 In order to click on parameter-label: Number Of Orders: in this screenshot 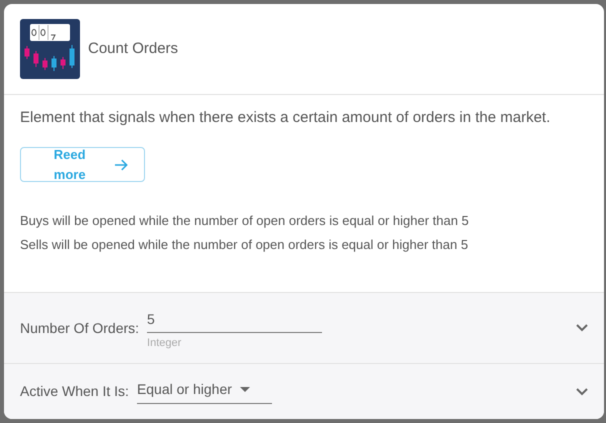, I will do `click(80, 328)`.